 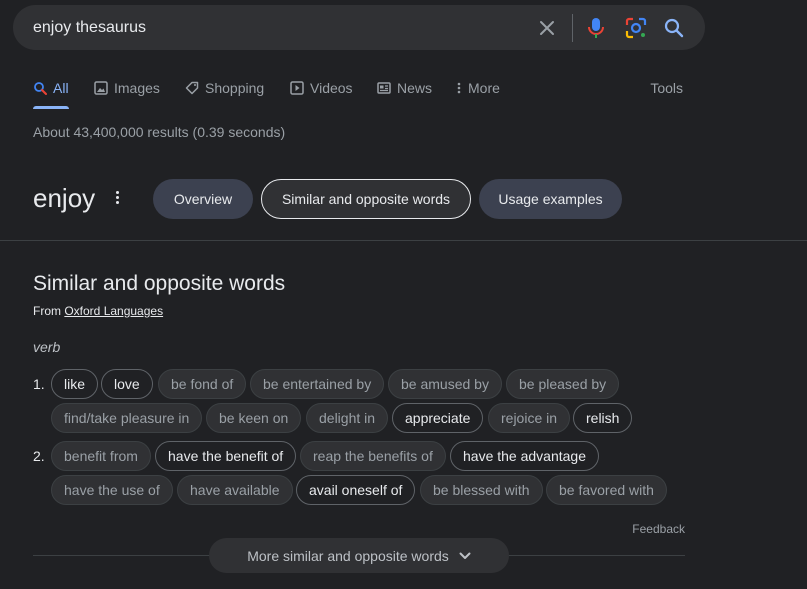 What do you see at coordinates (75, 384) in the screenshot?
I see `synonym-chip: like` at bounding box center [75, 384].